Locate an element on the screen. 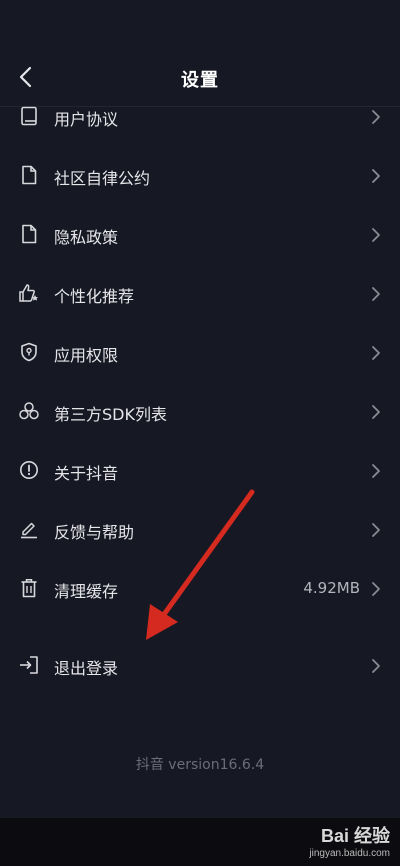  menu-item-third-party-sdk-list: 第三方SDK列表 is located at coordinates (200, 412).